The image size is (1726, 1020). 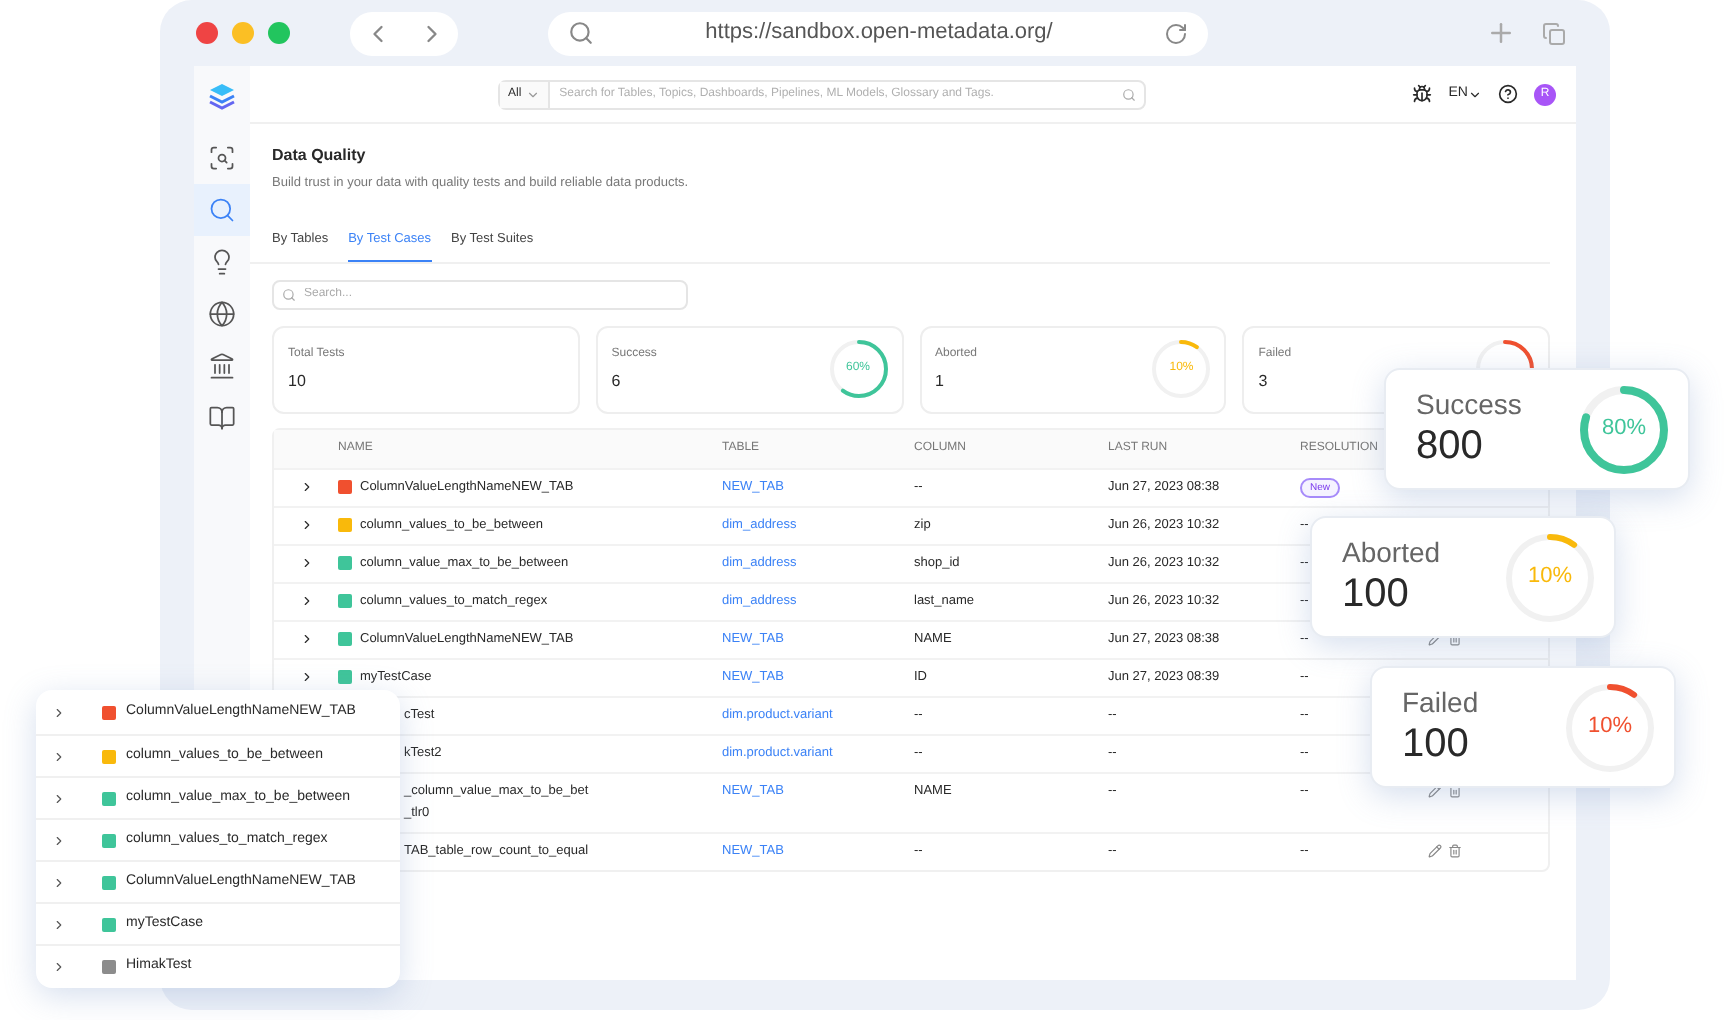 I want to click on sidebar-item, so click(x=222, y=210).